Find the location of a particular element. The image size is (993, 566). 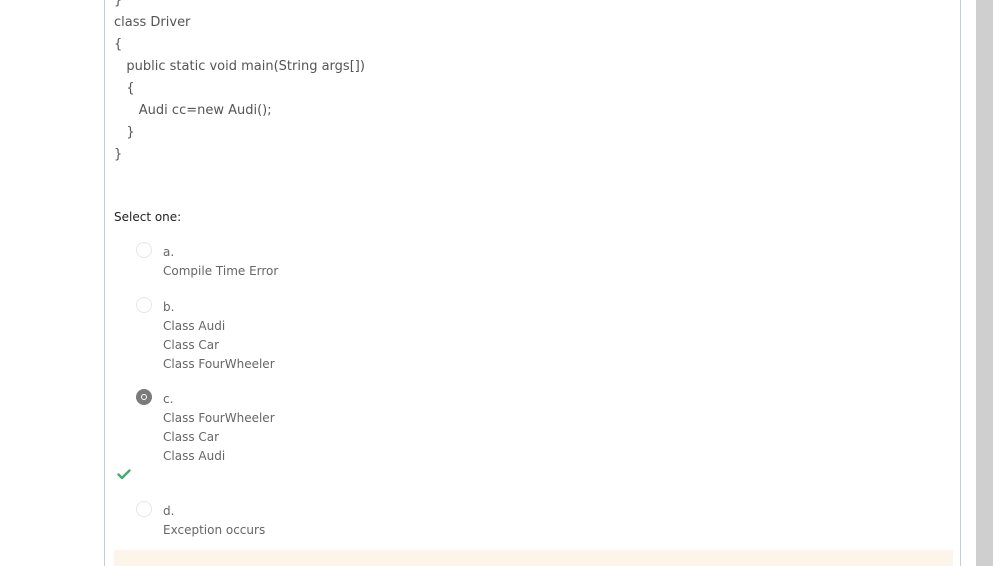

radio-b is located at coordinates (144, 305).